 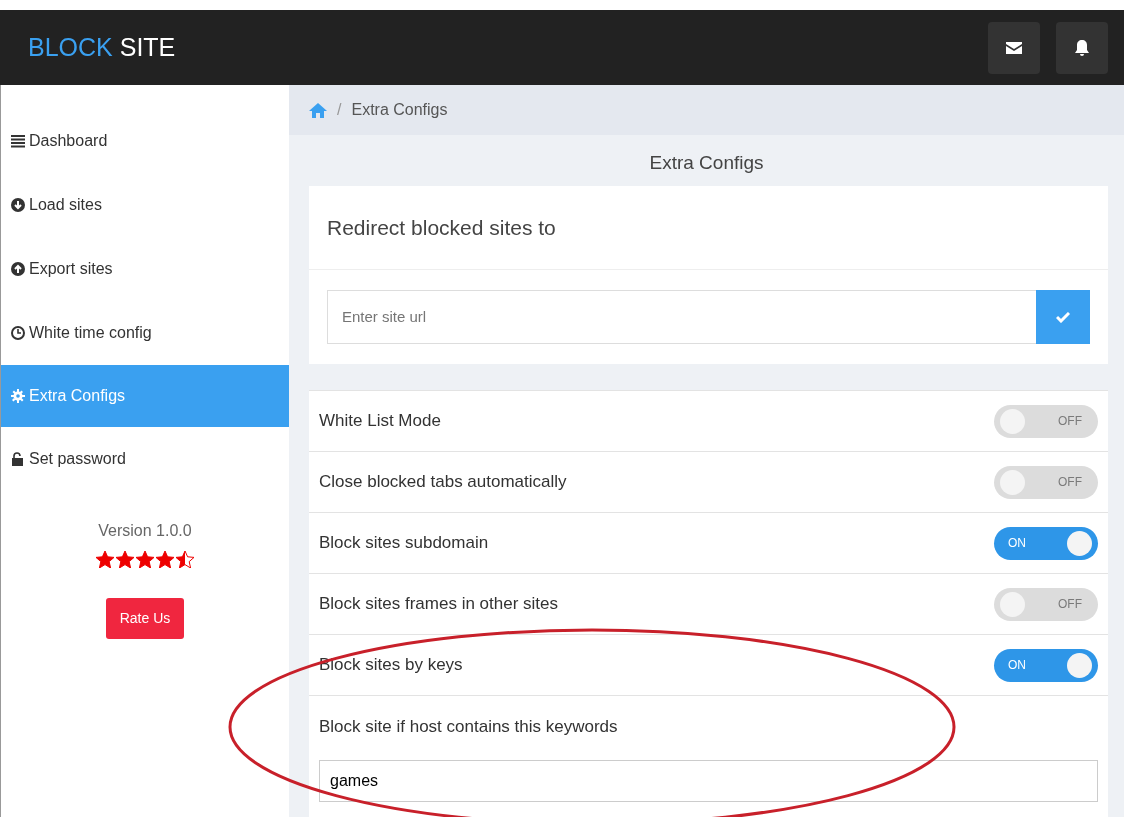 I want to click on mail-button, so click(x=1014, y=47).